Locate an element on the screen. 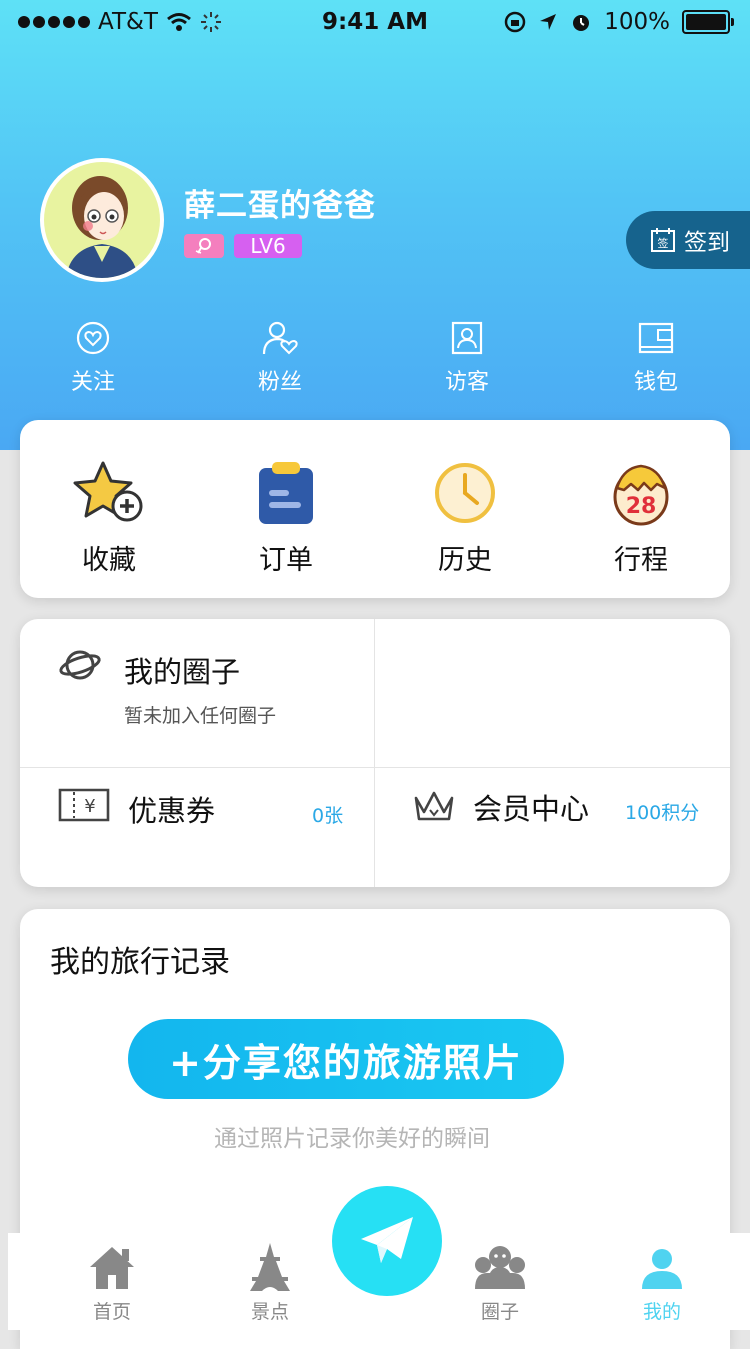 The image size is (750, 1349). share-photos-button: +分享您的旅游照片 is located at coordinates (346, 1059).